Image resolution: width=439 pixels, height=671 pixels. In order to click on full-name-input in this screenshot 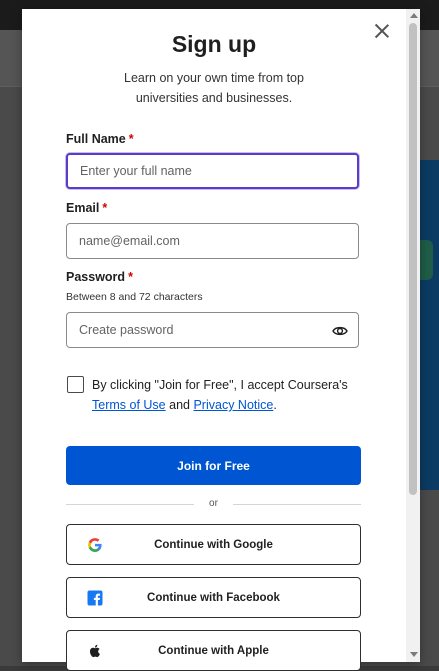, I will do `click(212, 171)`.